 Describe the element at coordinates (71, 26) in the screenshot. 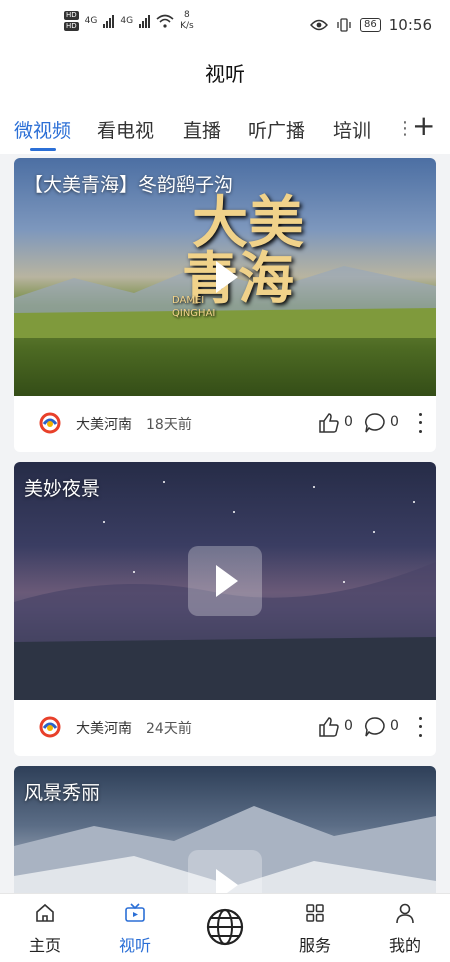

I see `hd-badge-2: HD` at that location.